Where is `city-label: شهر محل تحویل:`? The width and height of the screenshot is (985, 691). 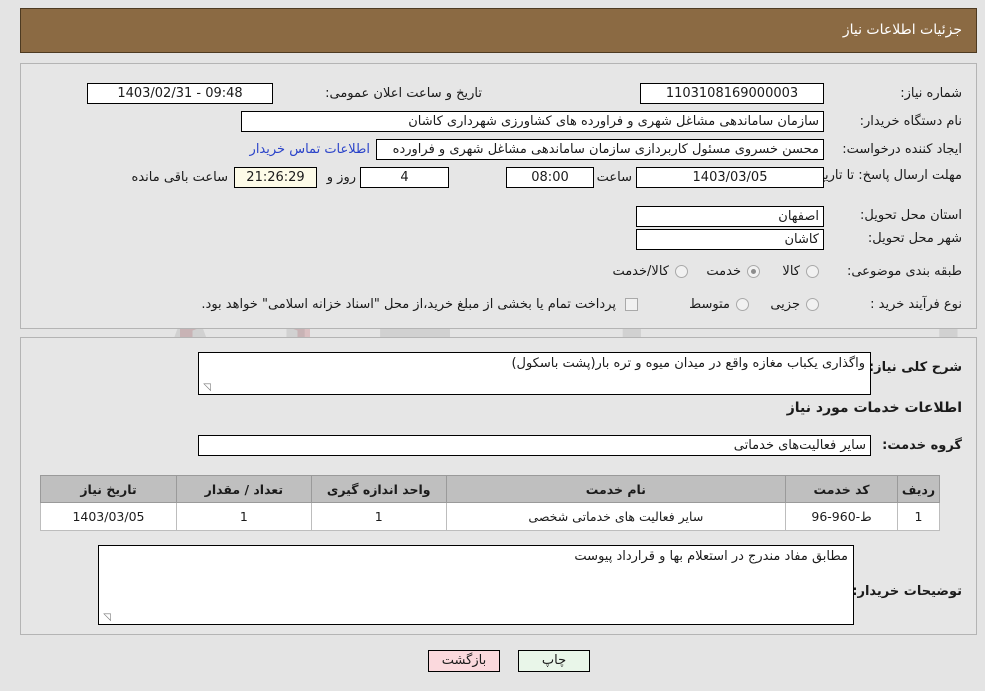
city-label: شهر محل تحویل: is located at coordinates (914, 238).